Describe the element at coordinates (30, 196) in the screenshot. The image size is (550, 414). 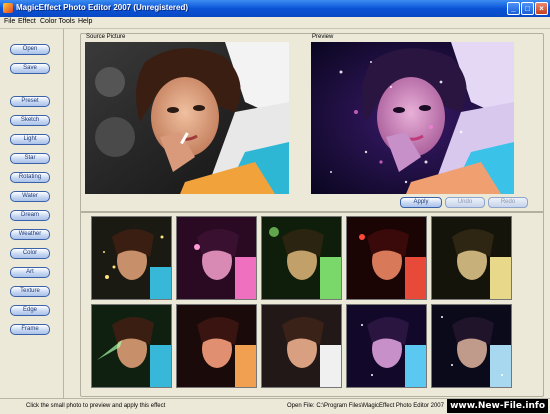
I see `effect-water-button: Water` at that location.